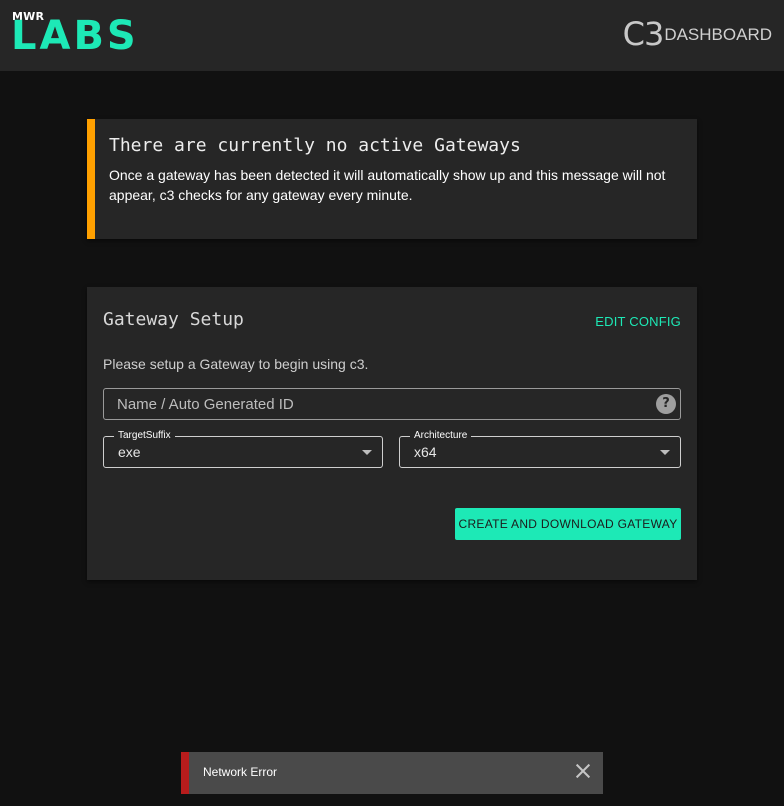 Image resolution: width=784 pixels, height=806 pixels. I want to click on gateway-name-field: ?, so click(392, 404).